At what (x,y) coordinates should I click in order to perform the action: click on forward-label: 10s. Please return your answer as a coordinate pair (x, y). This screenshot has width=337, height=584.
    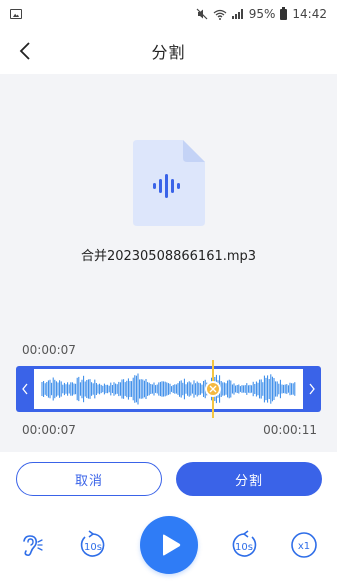
    Looking at the image, I should click on (244, 547).